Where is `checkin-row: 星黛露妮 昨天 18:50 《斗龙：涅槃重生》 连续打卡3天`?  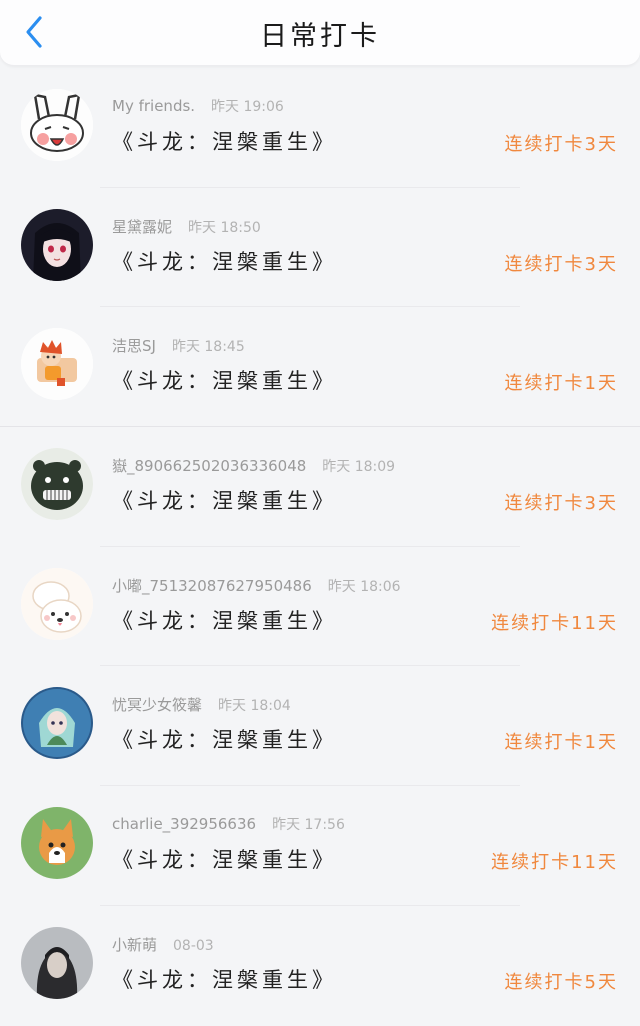
checkin-row: 星黛露妮 昨天 18:50 《斗龙：涅槃重生》 连续打卡3天 is located at coordinates (320, 248).